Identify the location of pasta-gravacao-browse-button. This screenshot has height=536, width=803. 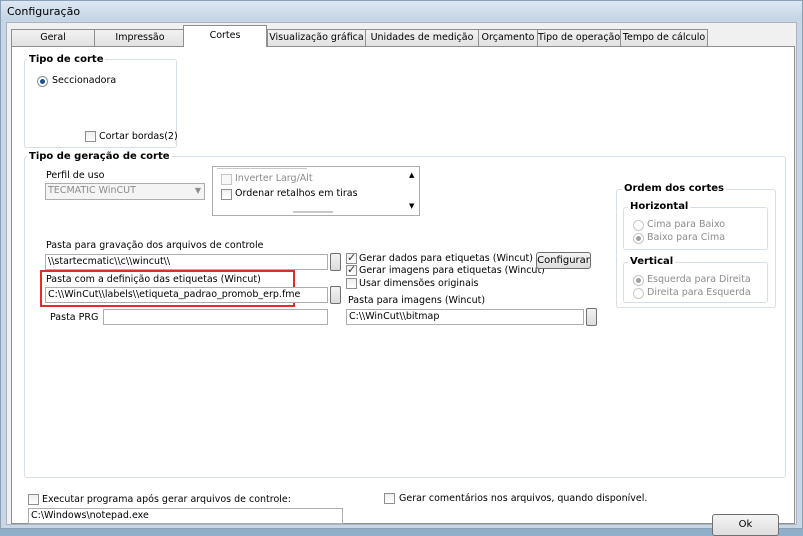
(335, 262).